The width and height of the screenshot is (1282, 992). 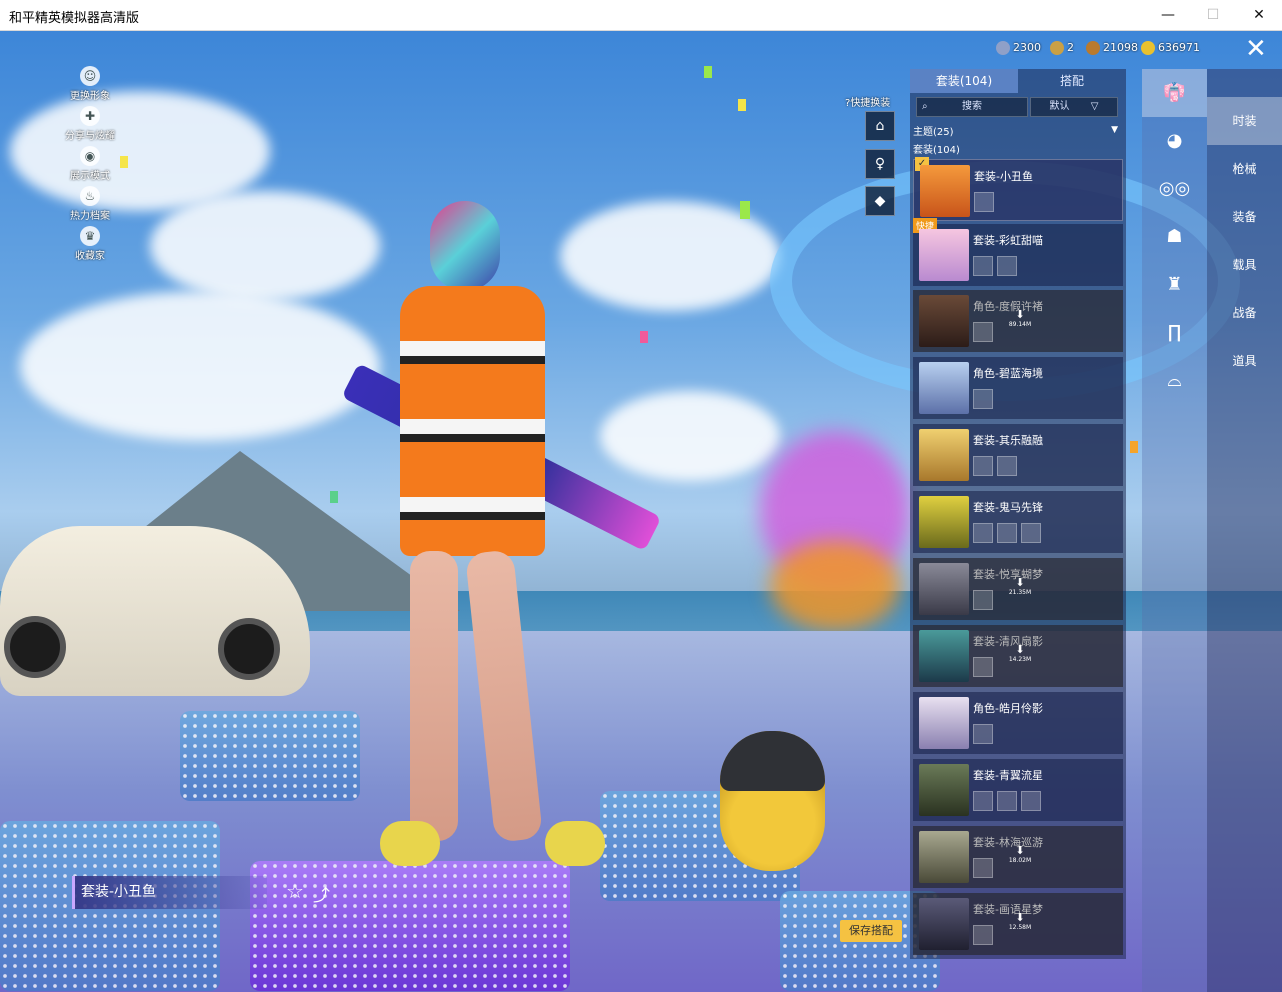 What do you see at coordinates (772, 801) in the screenshot?
I see `pet-chick` at bounding box center [772, 801].